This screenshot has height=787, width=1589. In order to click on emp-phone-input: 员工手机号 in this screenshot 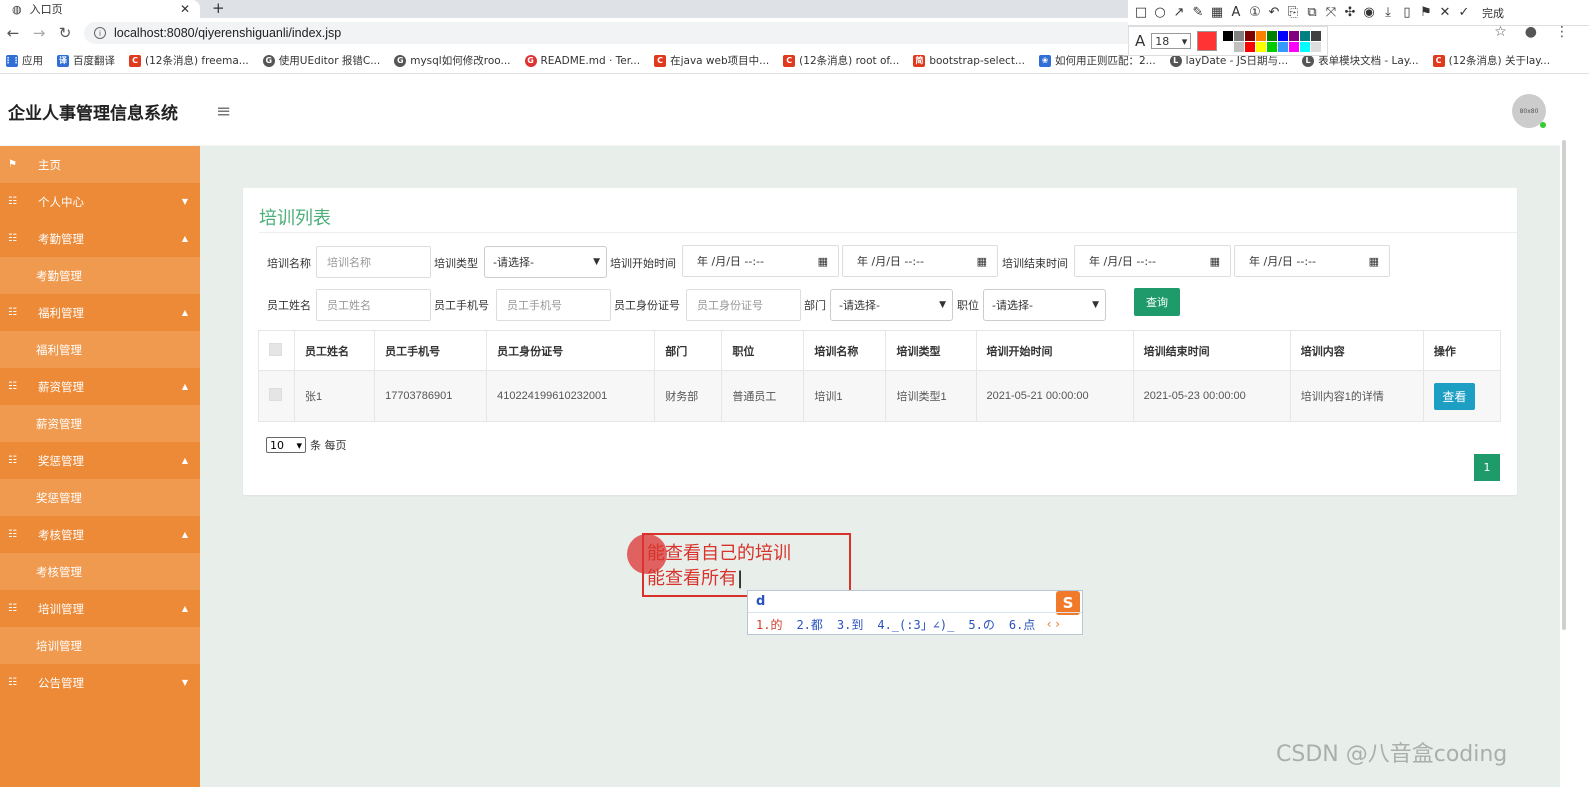, I will do `click(553, 305)`.